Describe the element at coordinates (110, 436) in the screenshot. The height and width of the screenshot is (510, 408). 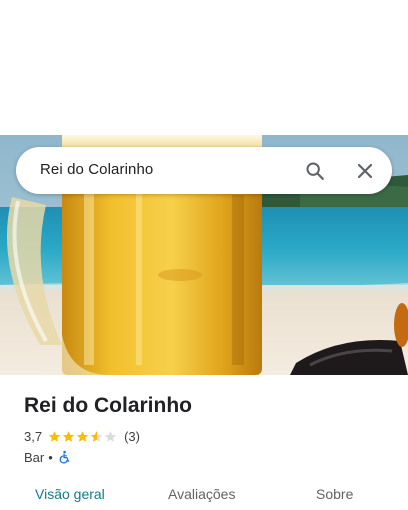
I see `star-empty-icon` at that location.